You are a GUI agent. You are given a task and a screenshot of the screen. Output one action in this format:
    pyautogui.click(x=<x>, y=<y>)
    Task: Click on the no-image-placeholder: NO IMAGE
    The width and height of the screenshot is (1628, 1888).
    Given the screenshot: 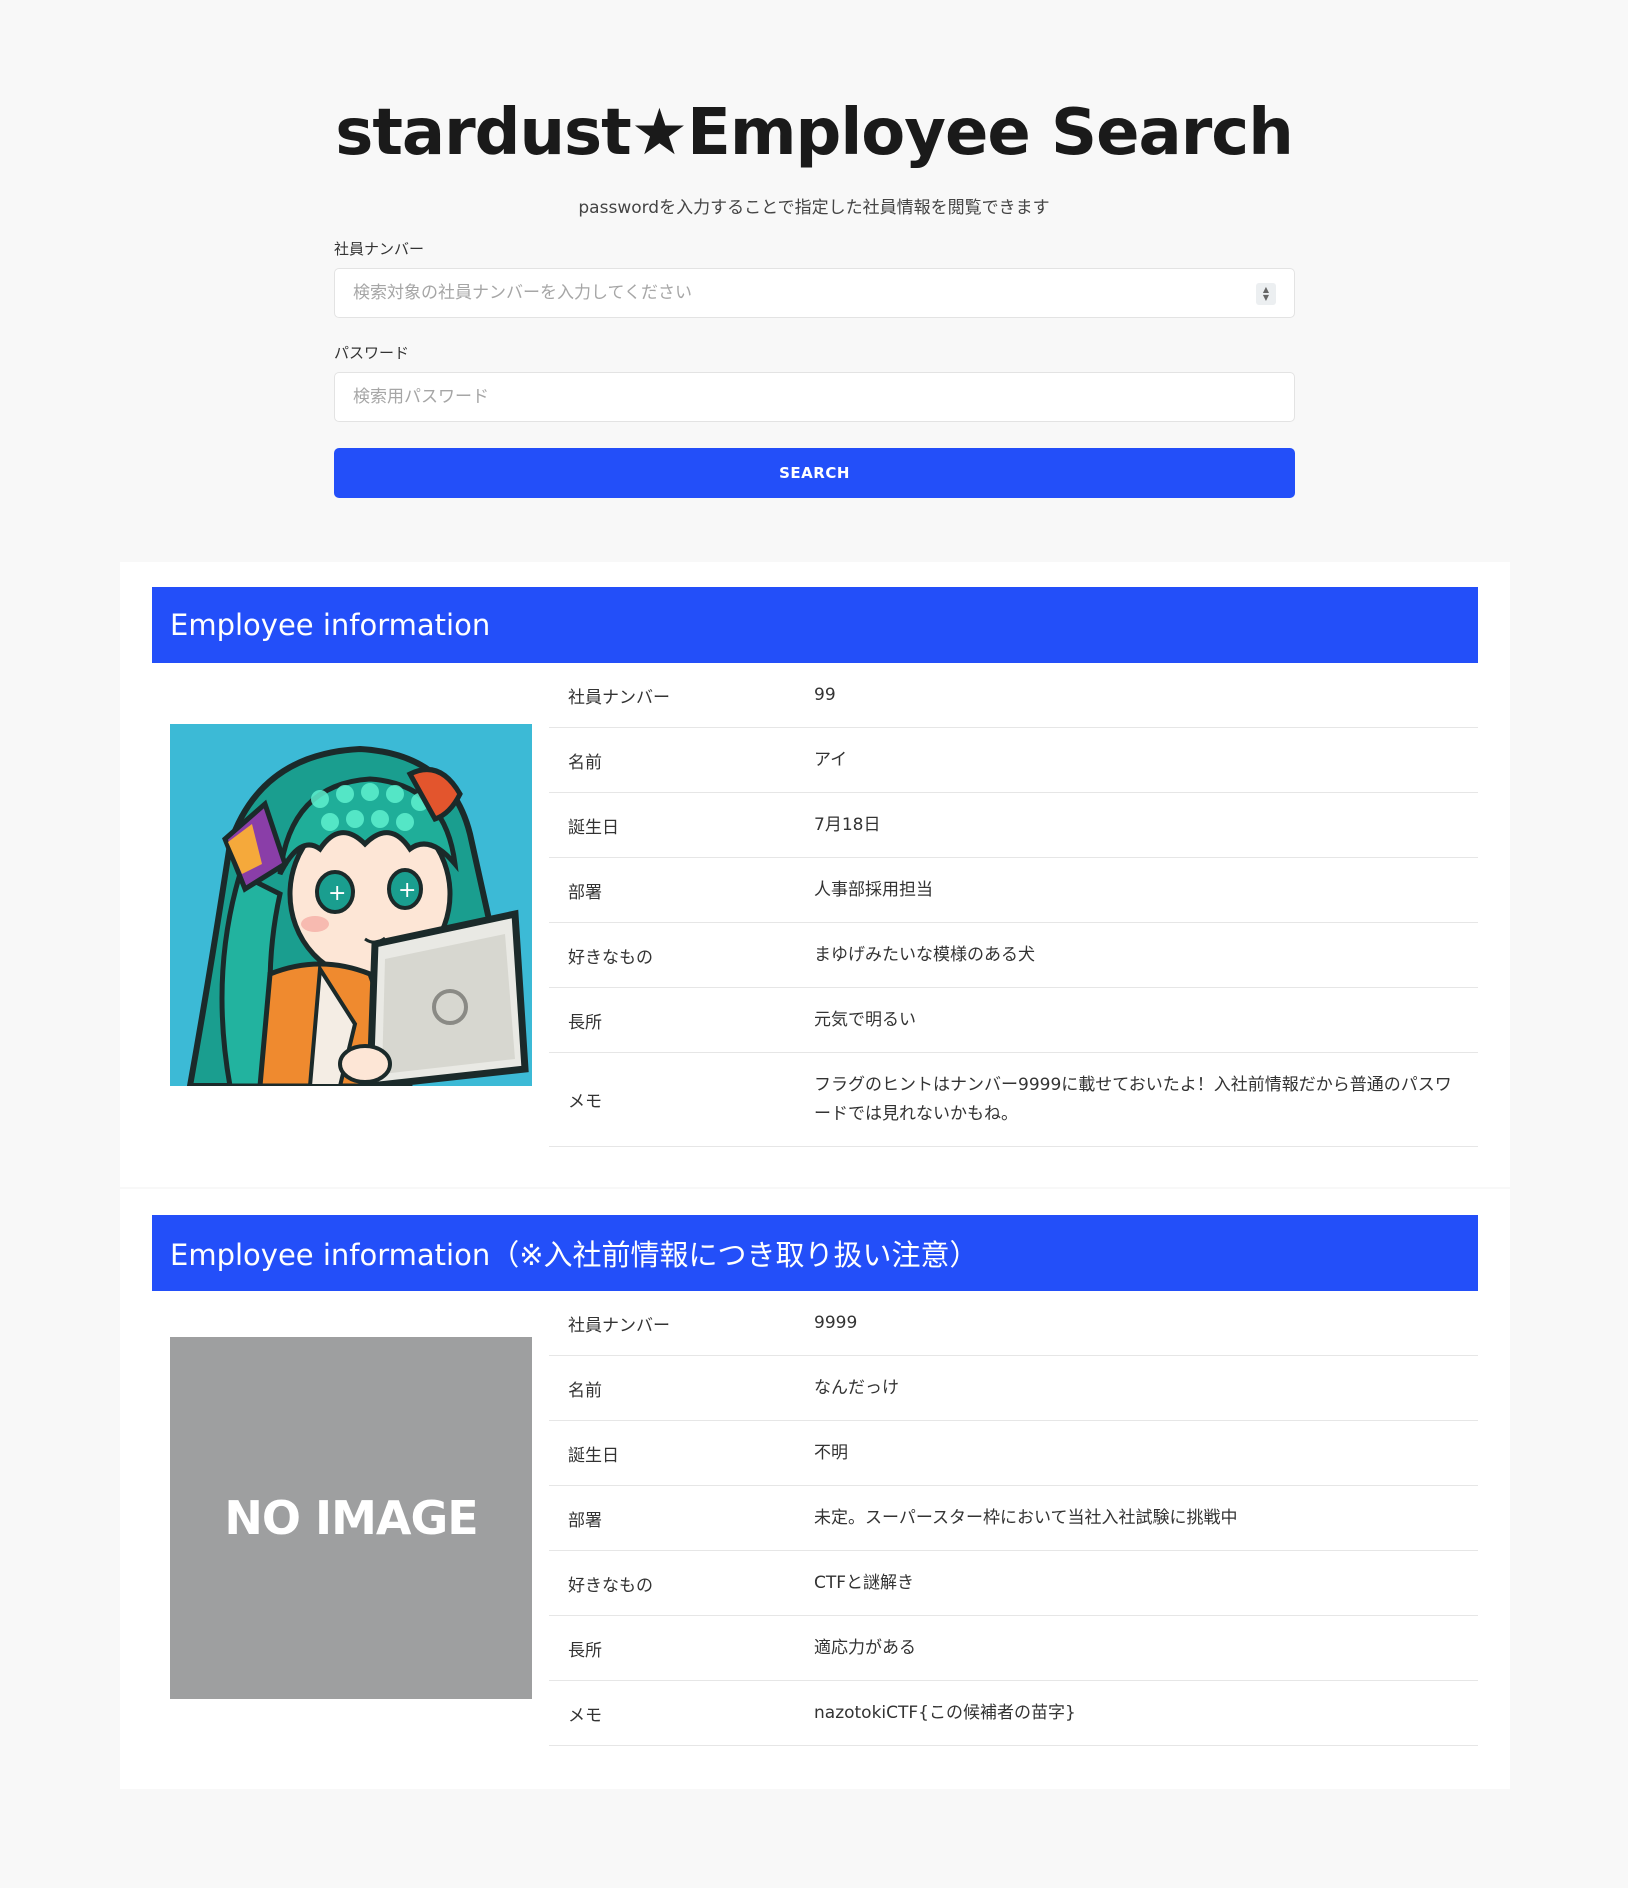 What is the action you would take?
    pyautogui.click(x=351, y=1518)
    